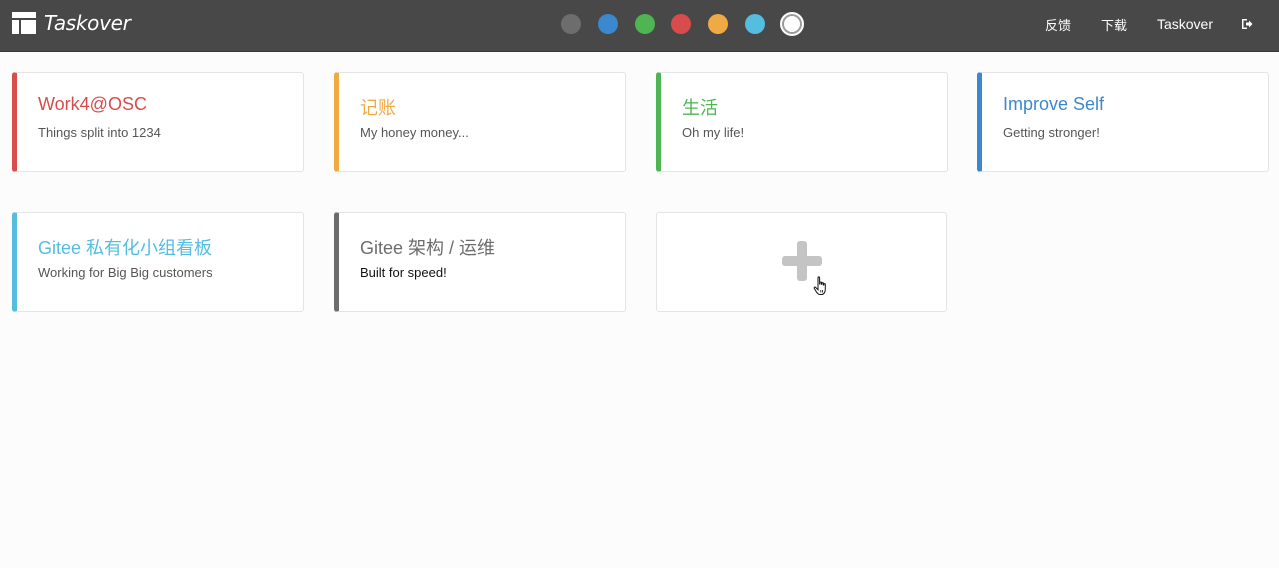  What do you see at coordinates (1054, 104) in the screenshot?
I see `board-title: Improve Self` at bounding box center [1054, 104].